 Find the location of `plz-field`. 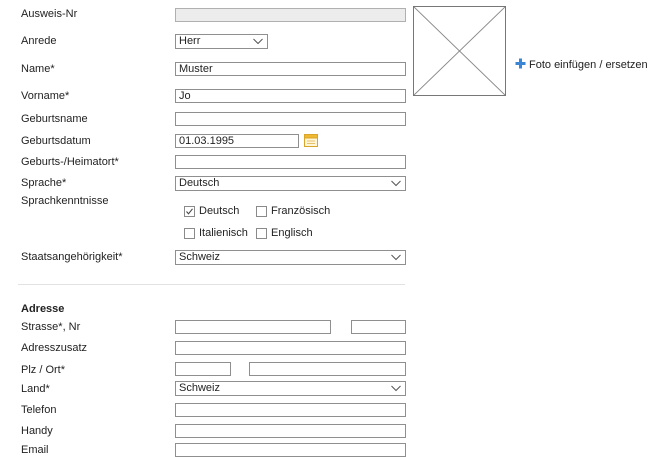

plz-field is located at coordinates (203, 369).